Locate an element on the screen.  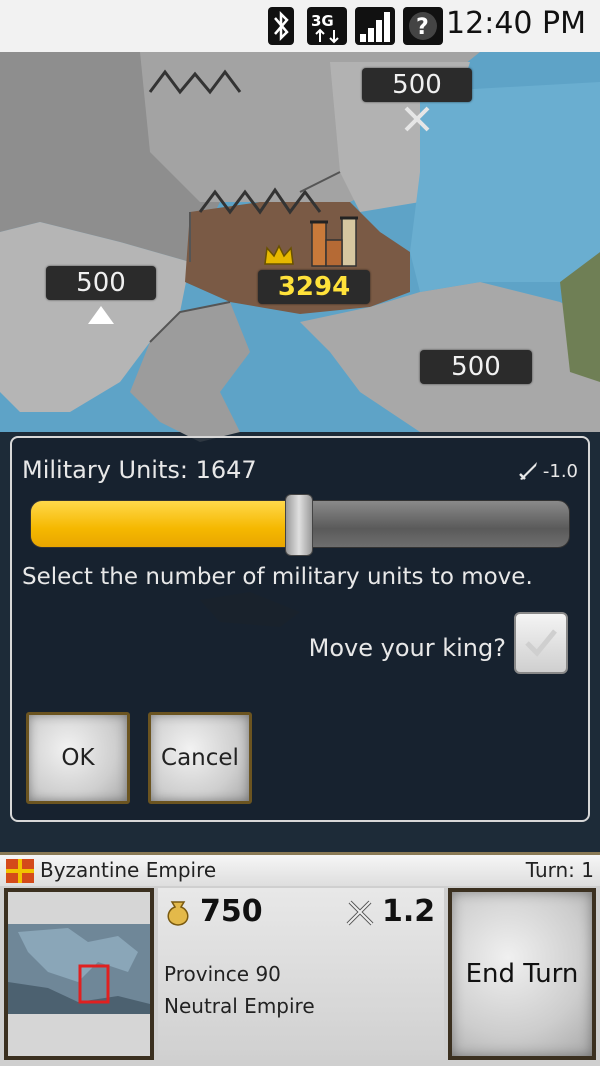
checkmark-icon is located at coordinates (541, 643).